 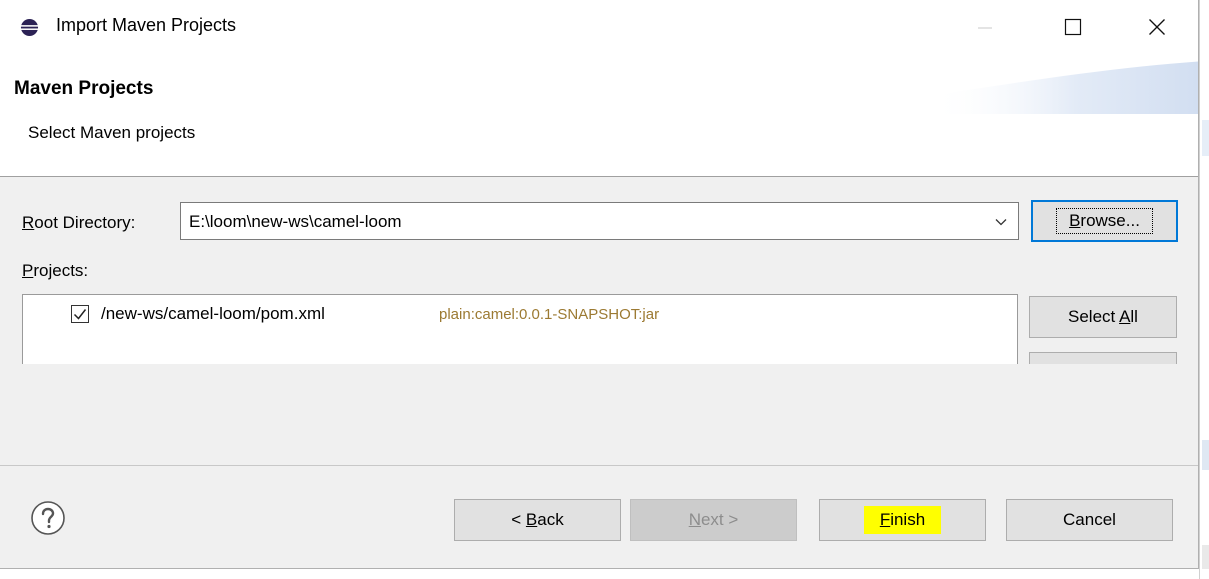 What do you see at coordinates (112, 132) in the screenshot?
I see `wizard-page-description: Select Maven projects` at bounding box center [112, 132].